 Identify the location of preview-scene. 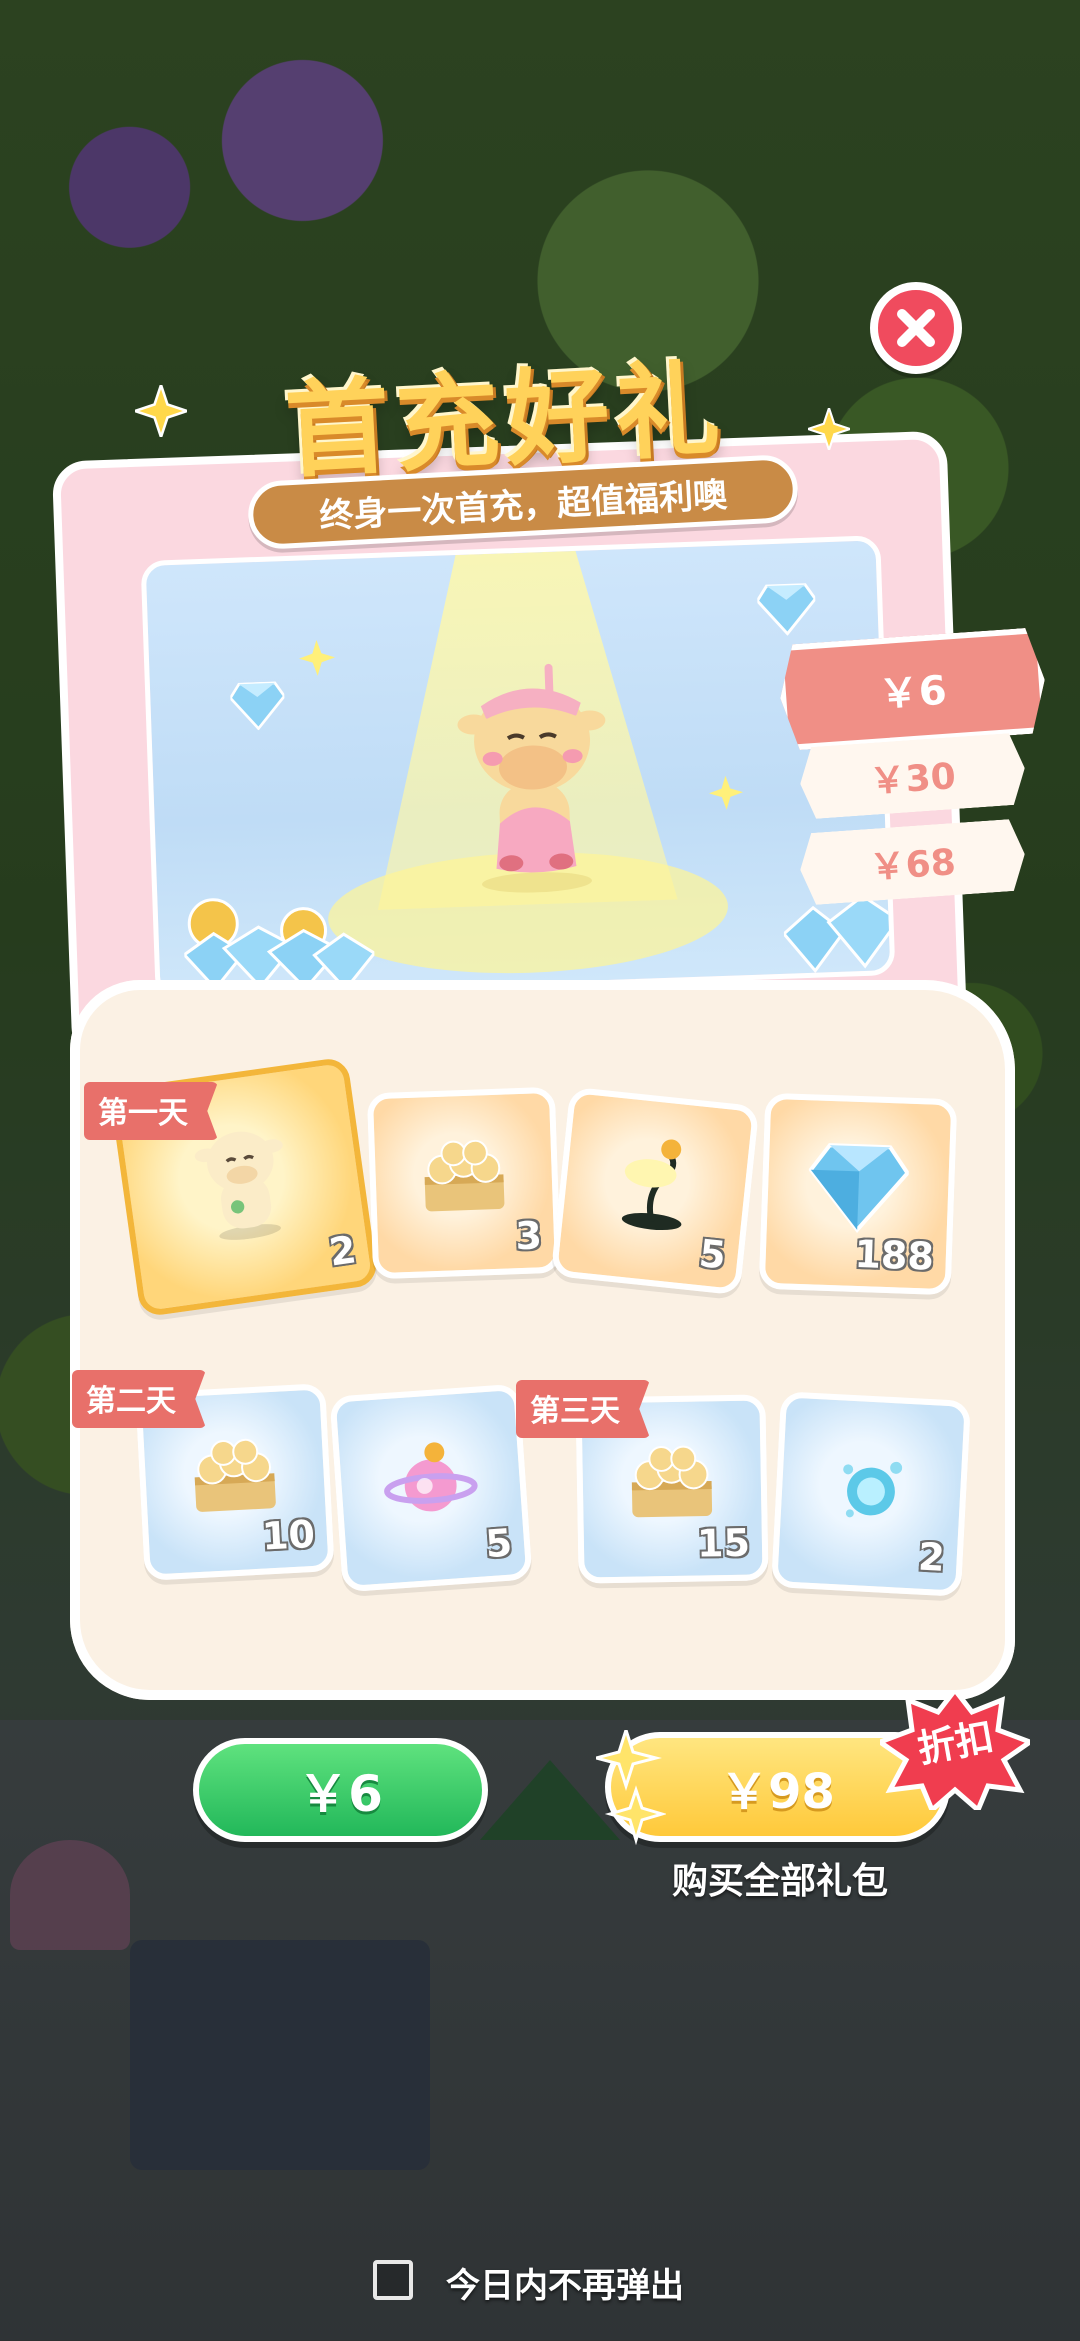
(518, 768).